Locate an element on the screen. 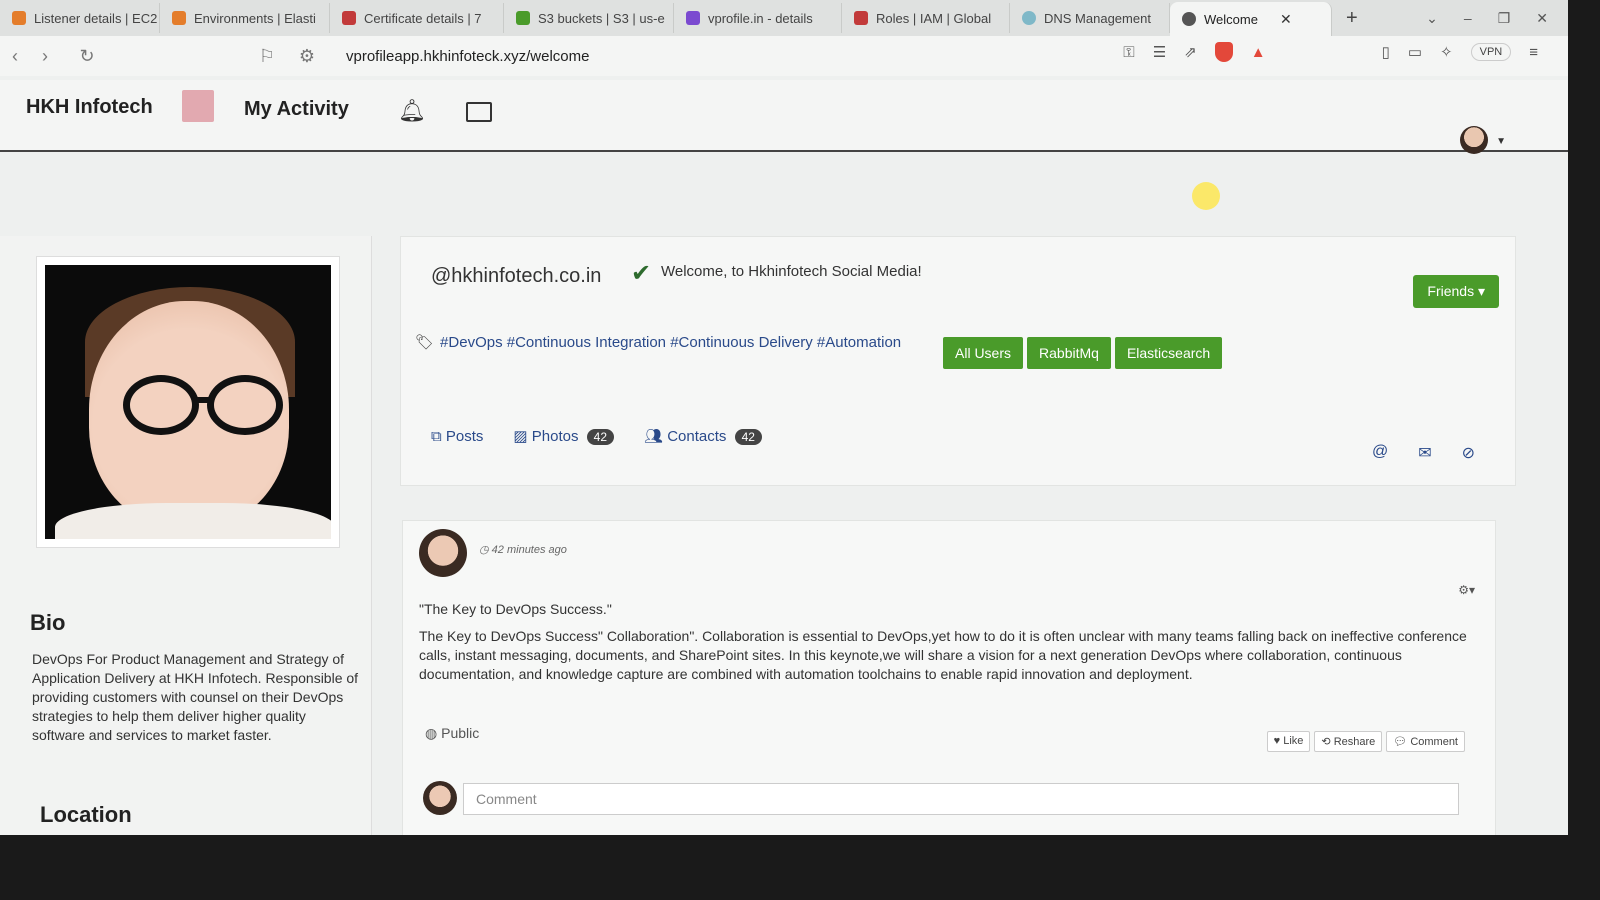 This screenshot has width=1600, height=900. tab-label: vprofile.in - details is located at coordinates (760, 18).